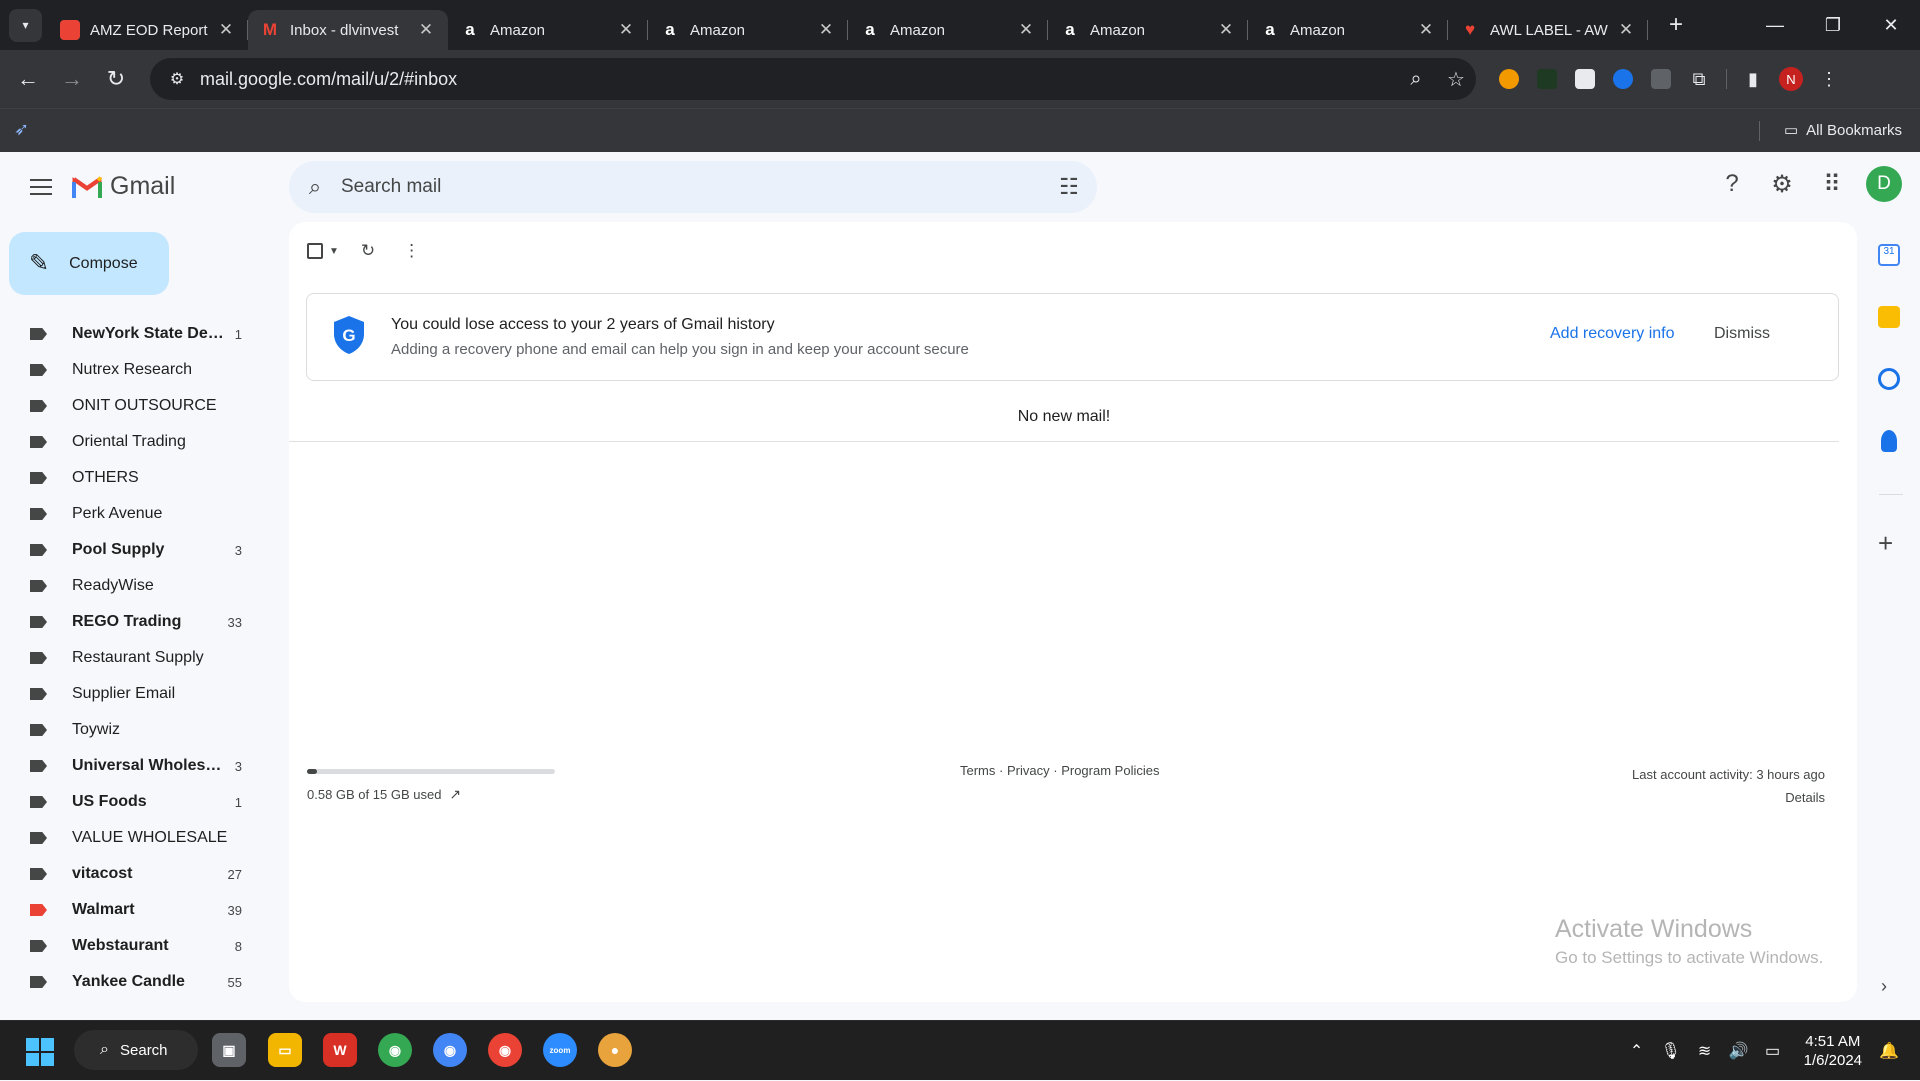  Describe the element at coordinates (315, 187) in the screenshot. I see `search-icon: ⌕` at that location.